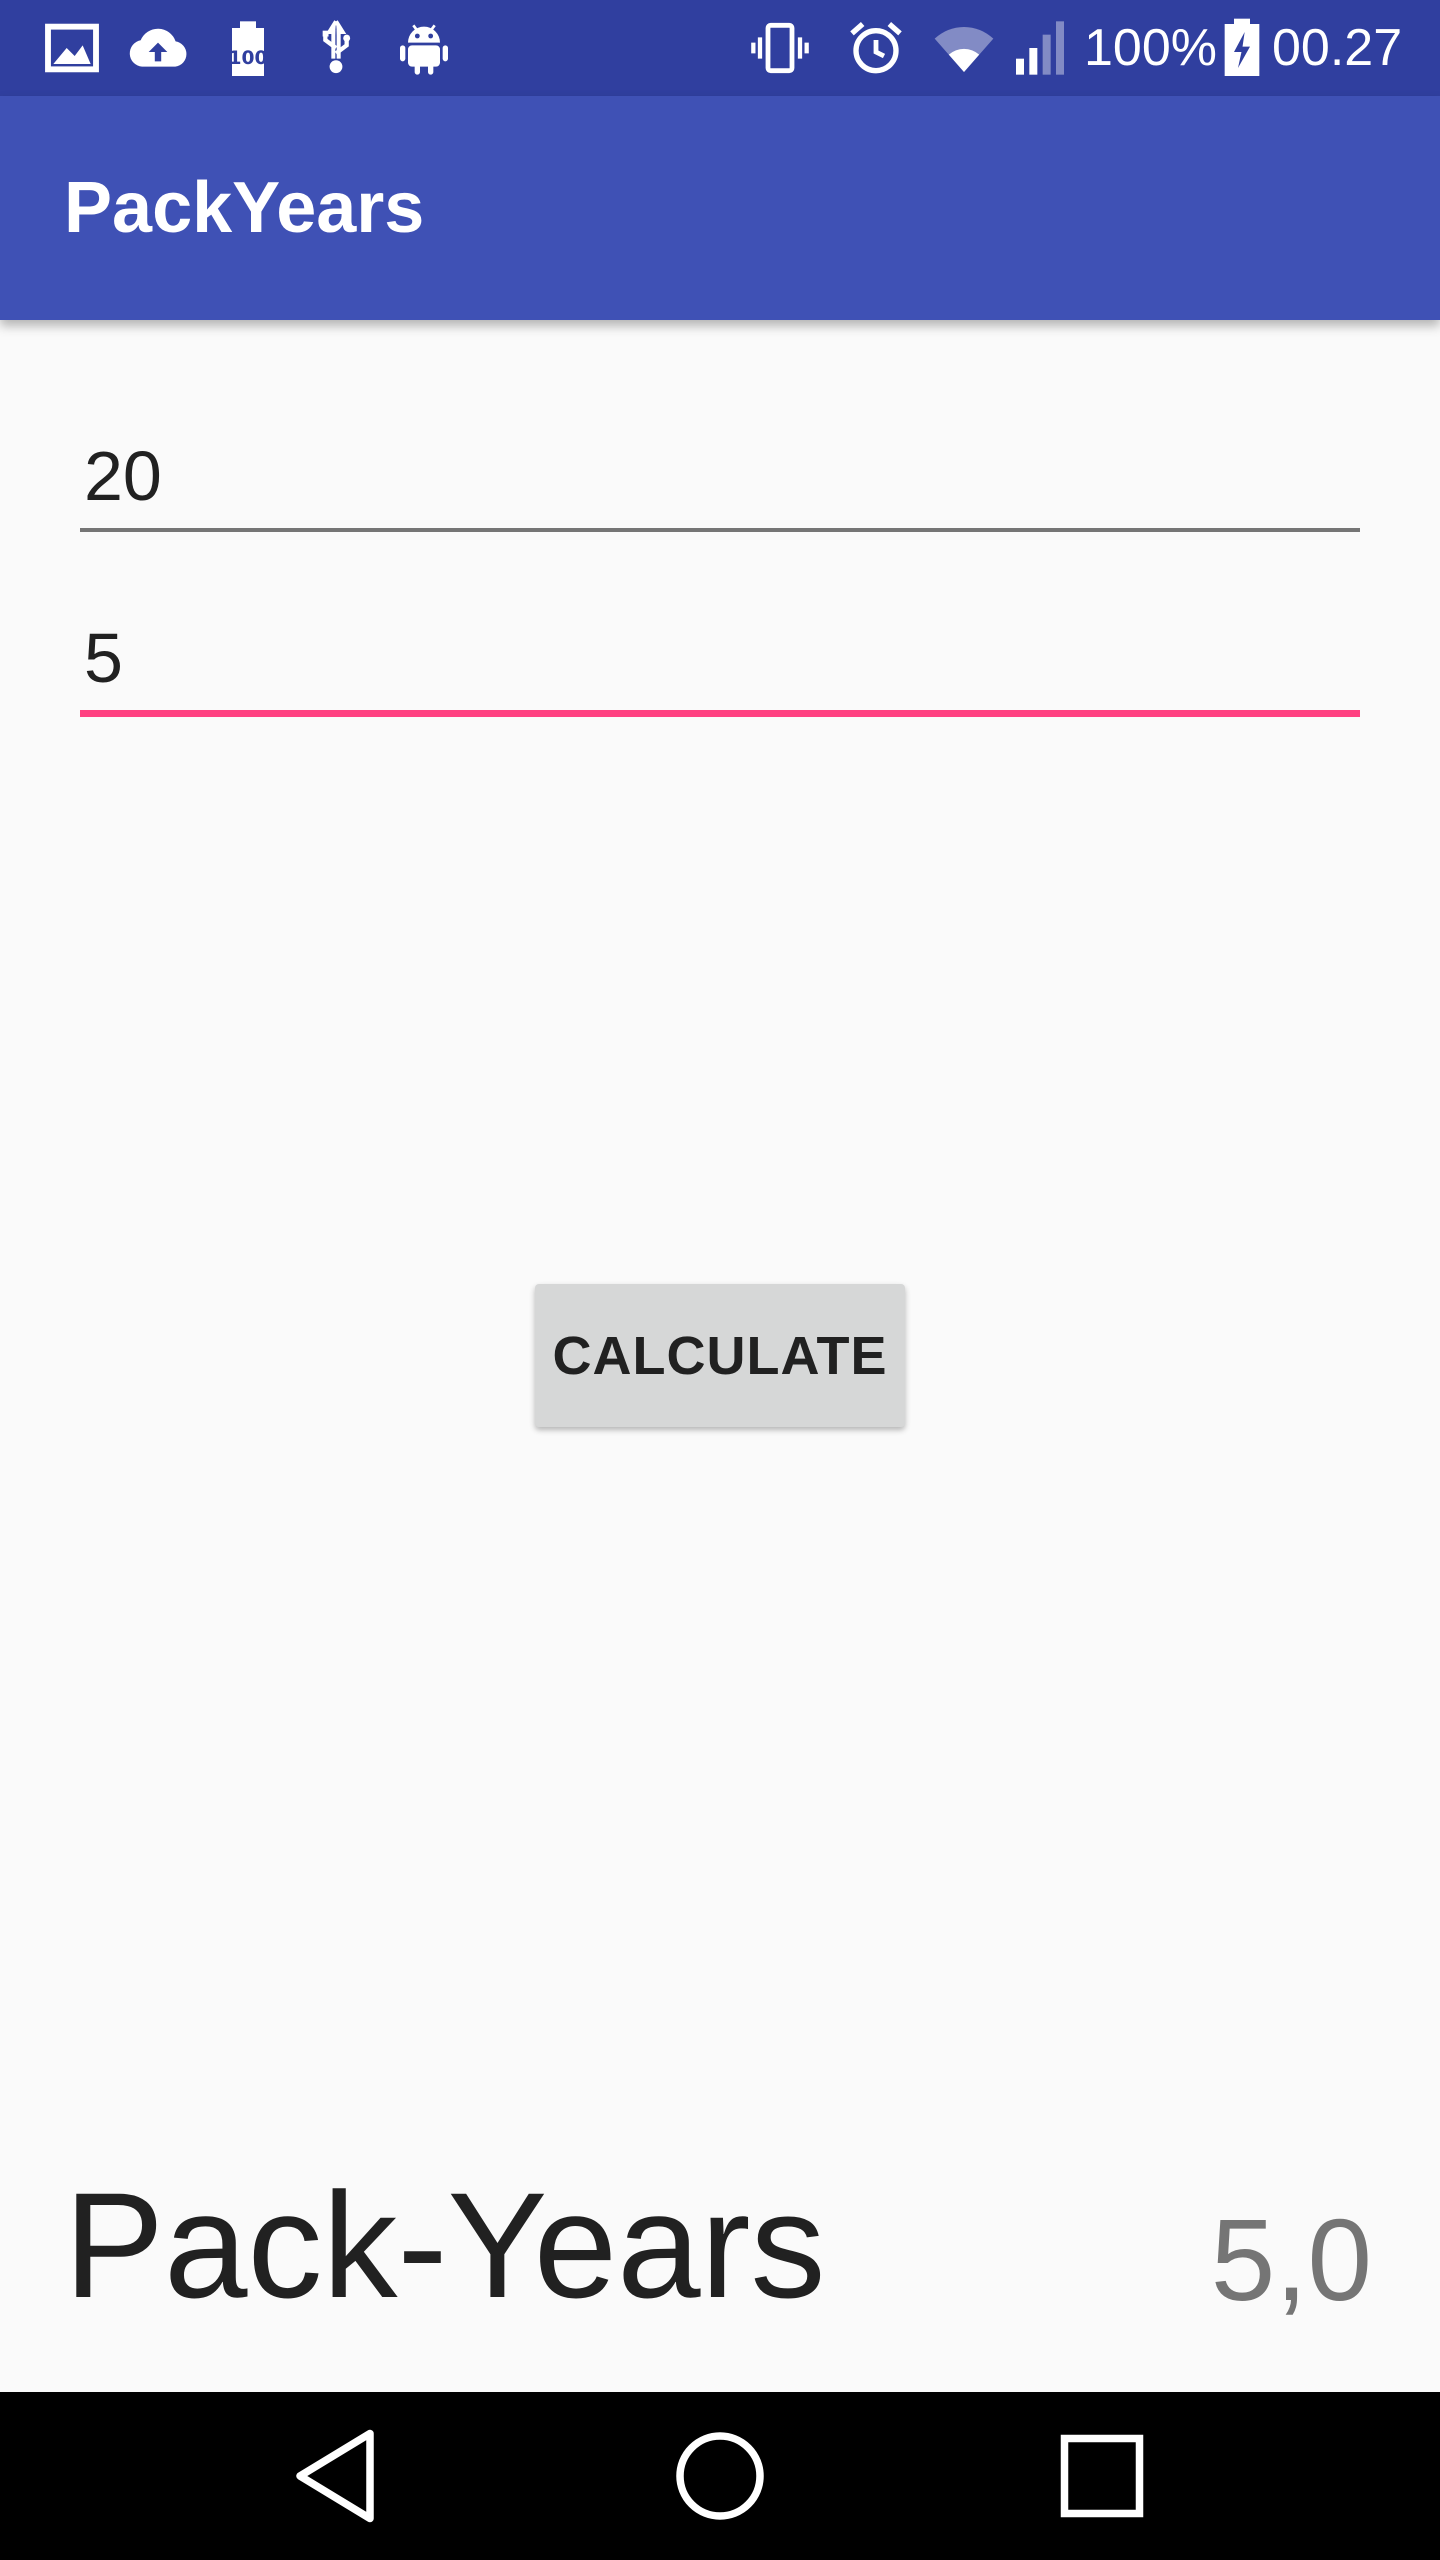 The height and width of the screenshot is (2560, 1440). I want to click on years-smoked-underline, so click(720, 713).